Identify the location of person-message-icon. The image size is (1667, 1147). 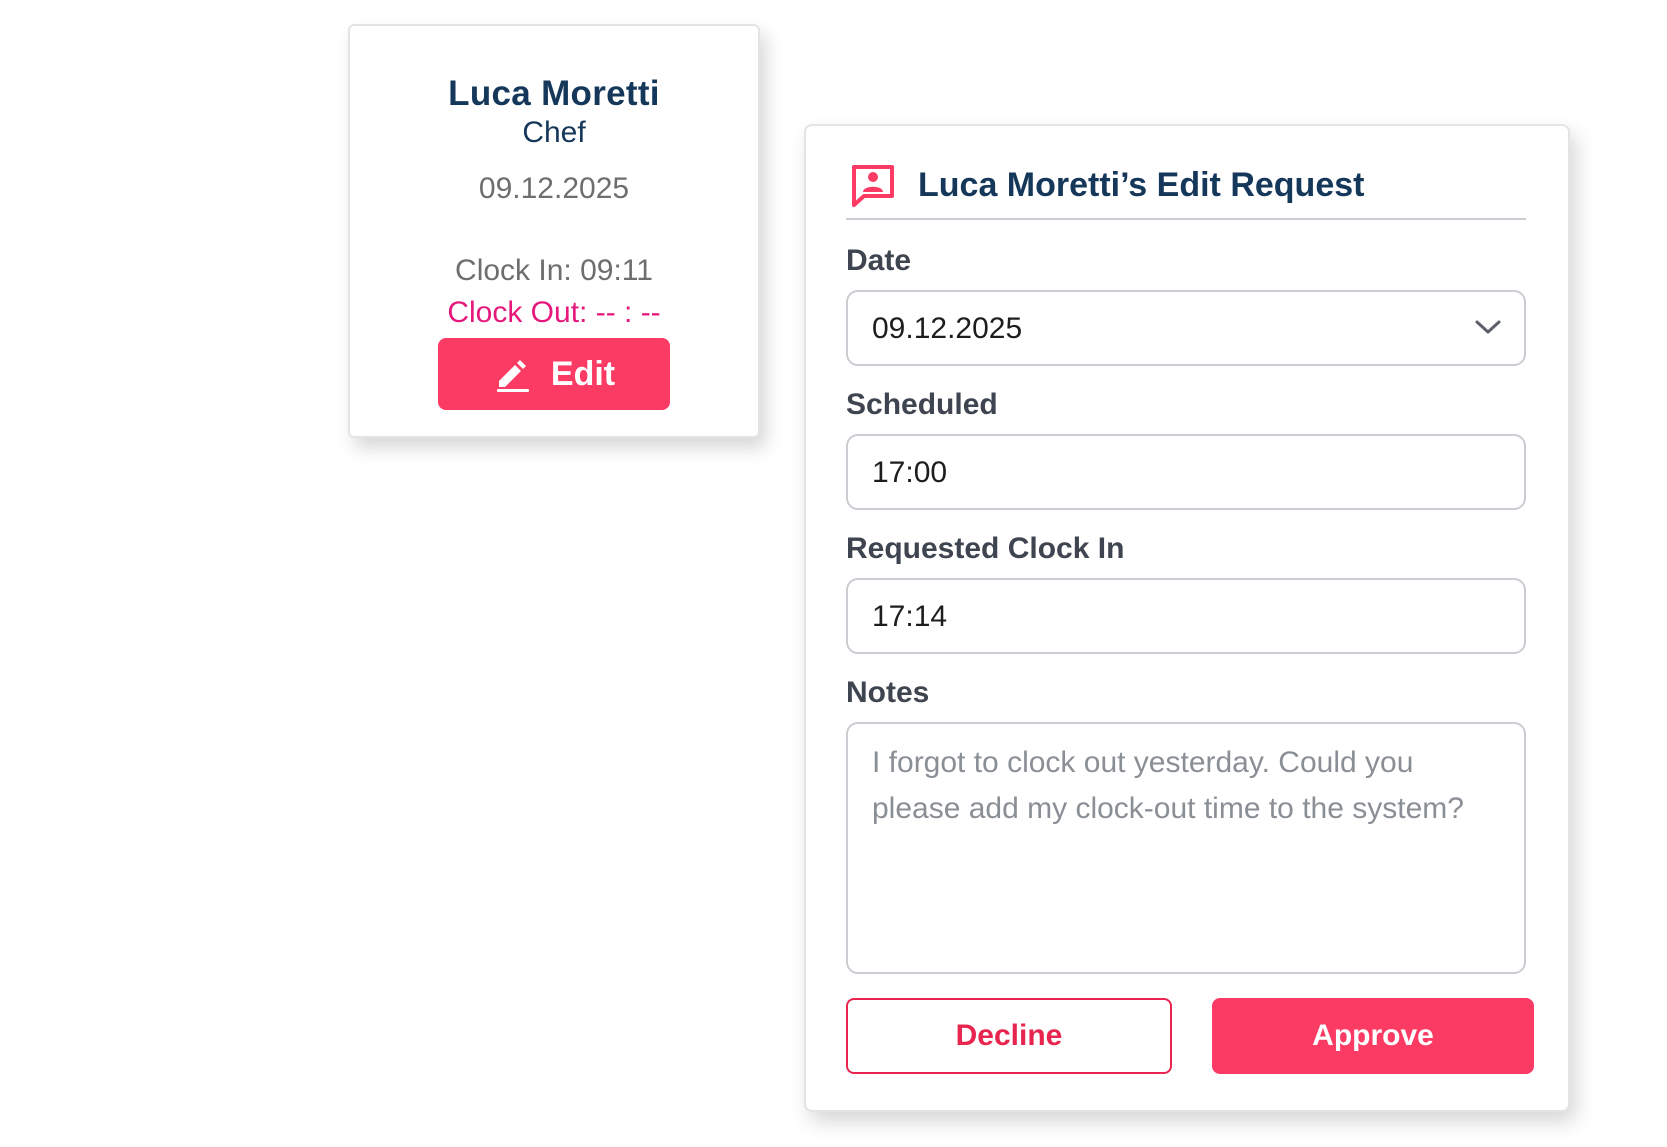
(873, 187).